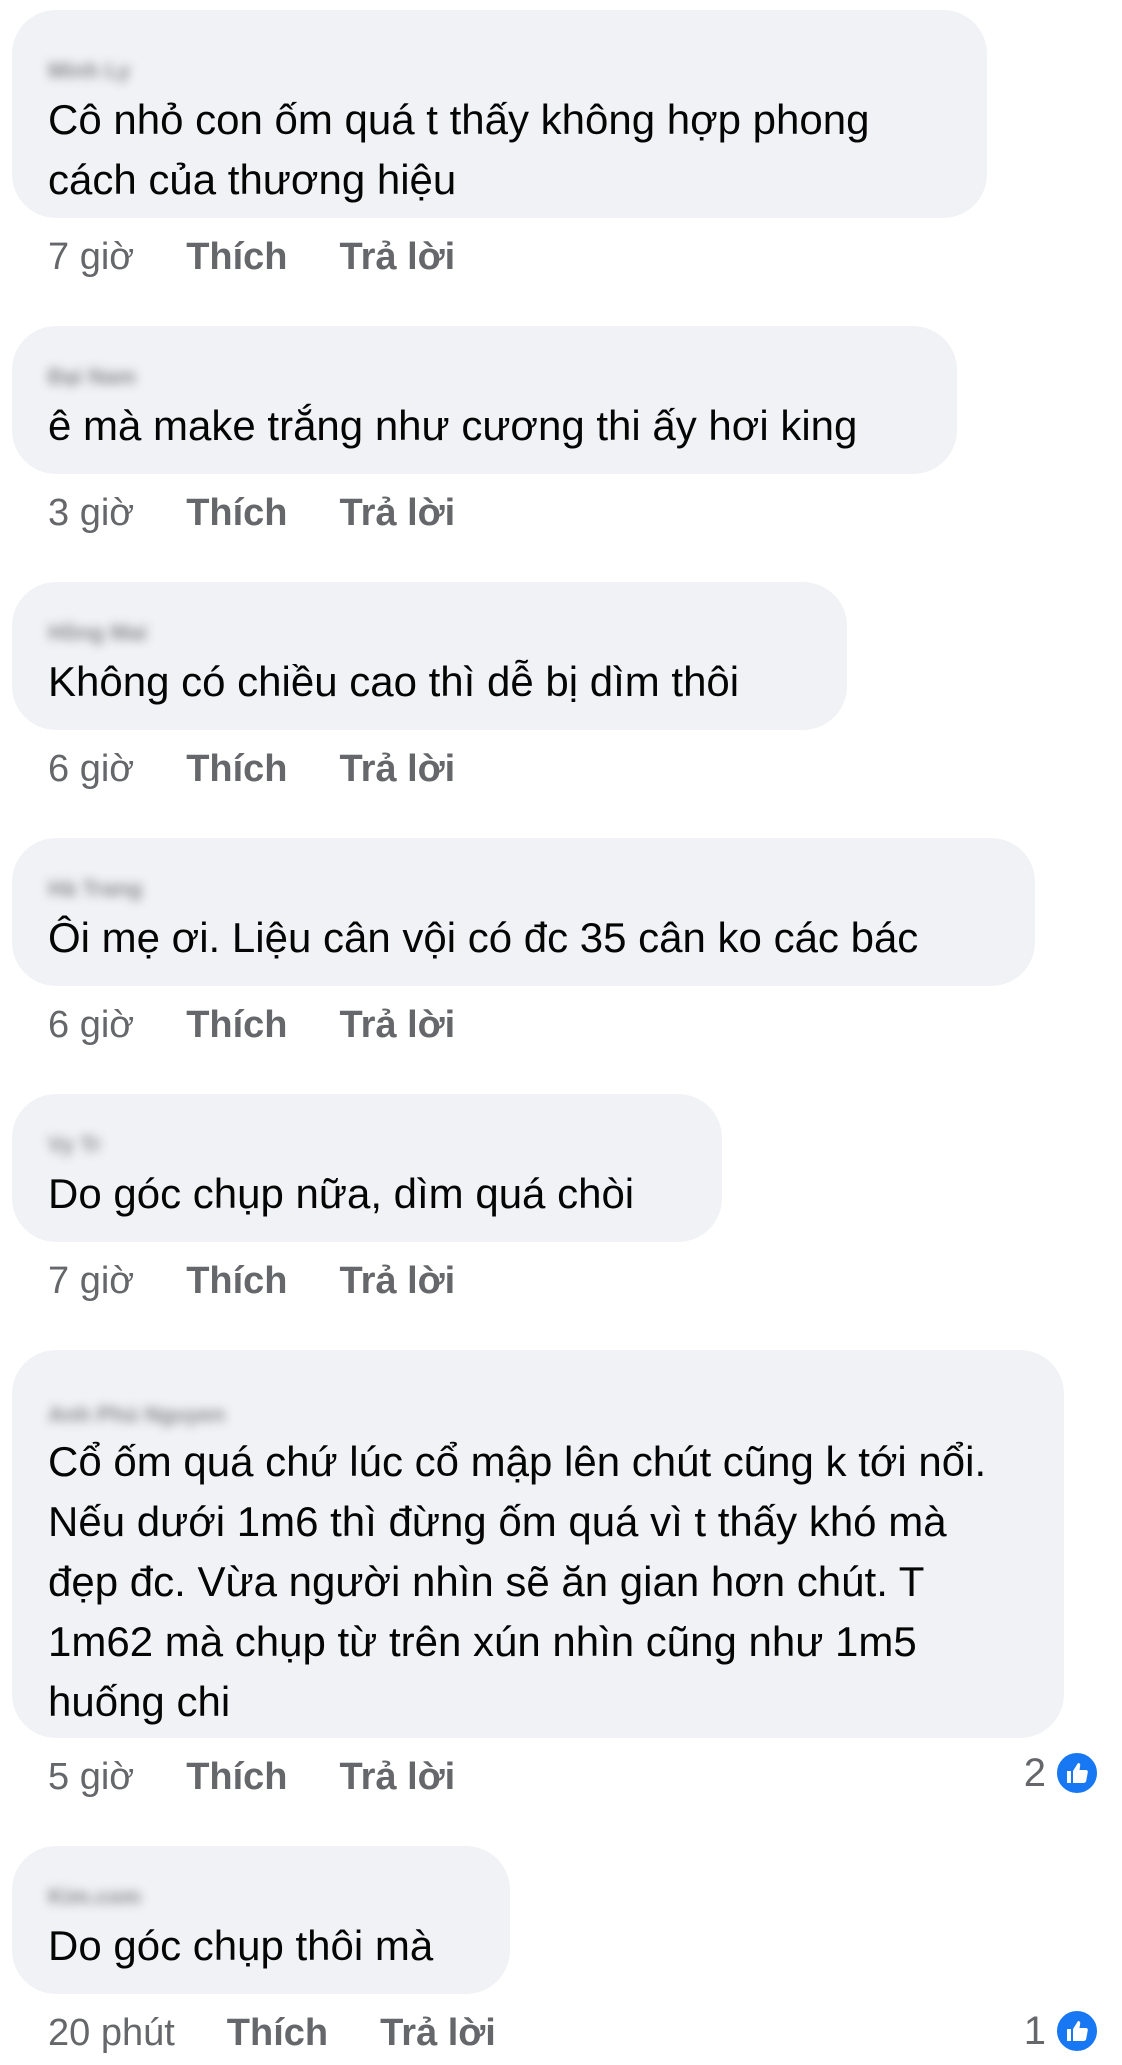 This screenshot has width=1122, height=2065. I want to click on comment-author: Minh Ly, so click(89, 70).